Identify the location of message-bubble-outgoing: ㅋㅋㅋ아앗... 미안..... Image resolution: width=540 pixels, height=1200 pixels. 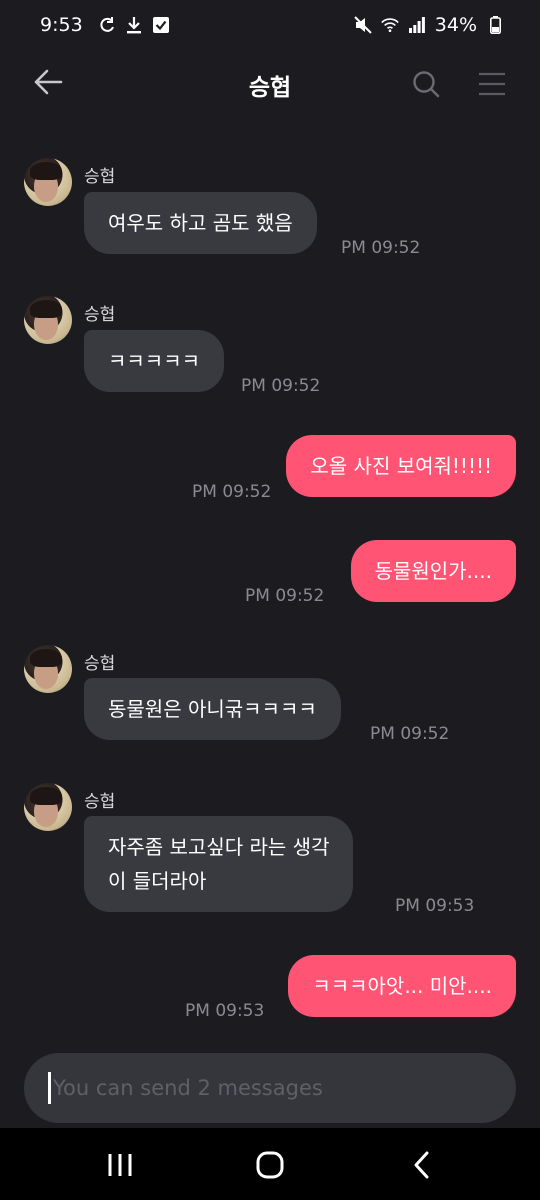
(402, 986).